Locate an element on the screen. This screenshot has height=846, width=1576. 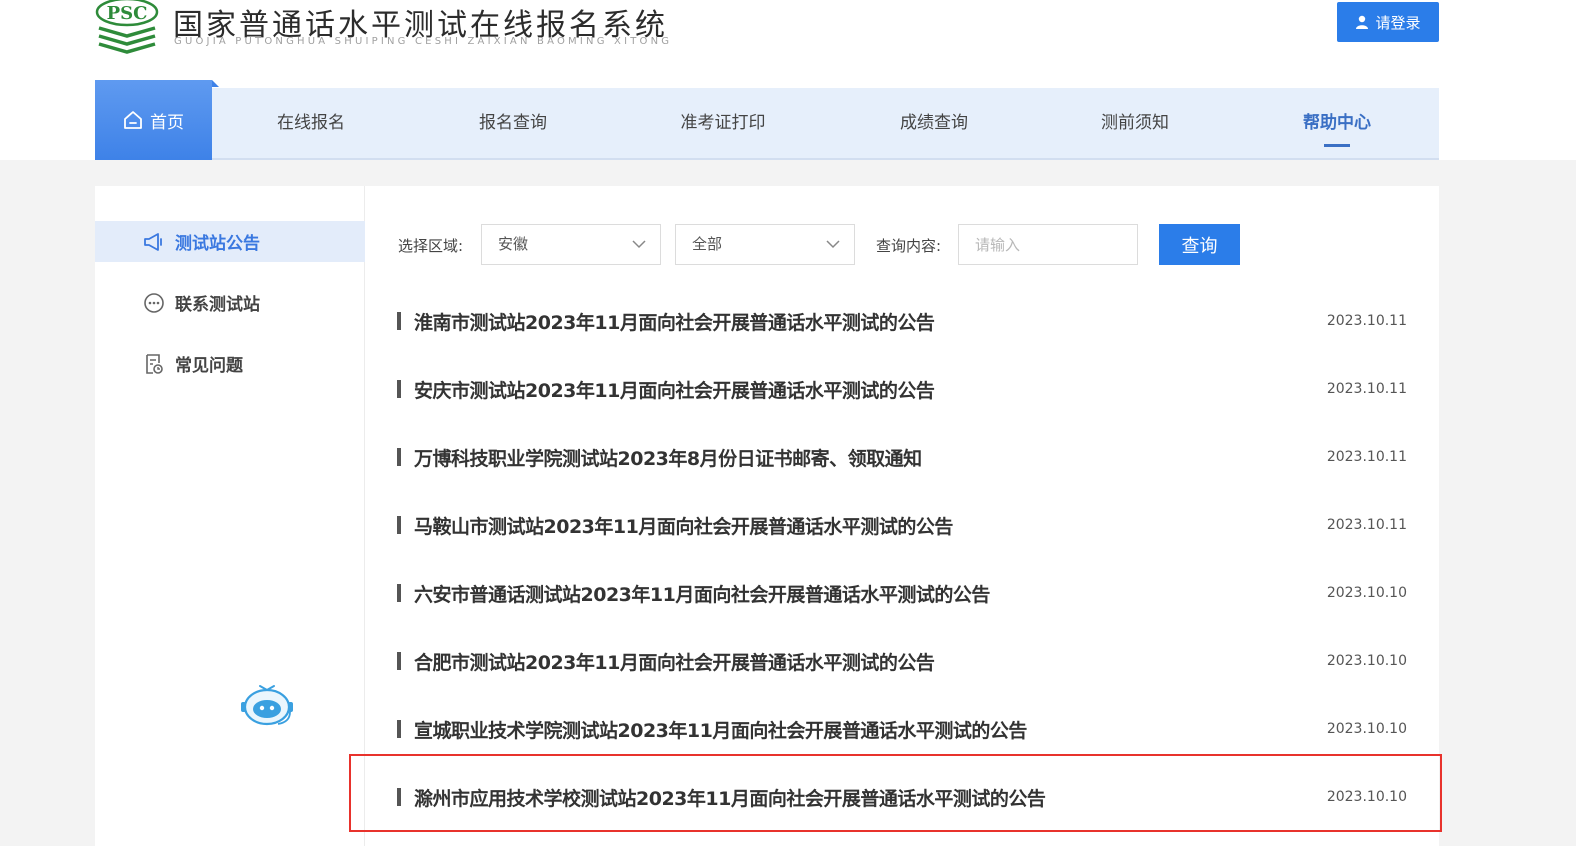
announcement-title: 马鞍山市测试站2023年11月面向社会开展普通话水平测试的公告 is located at coordinates (683, 525).